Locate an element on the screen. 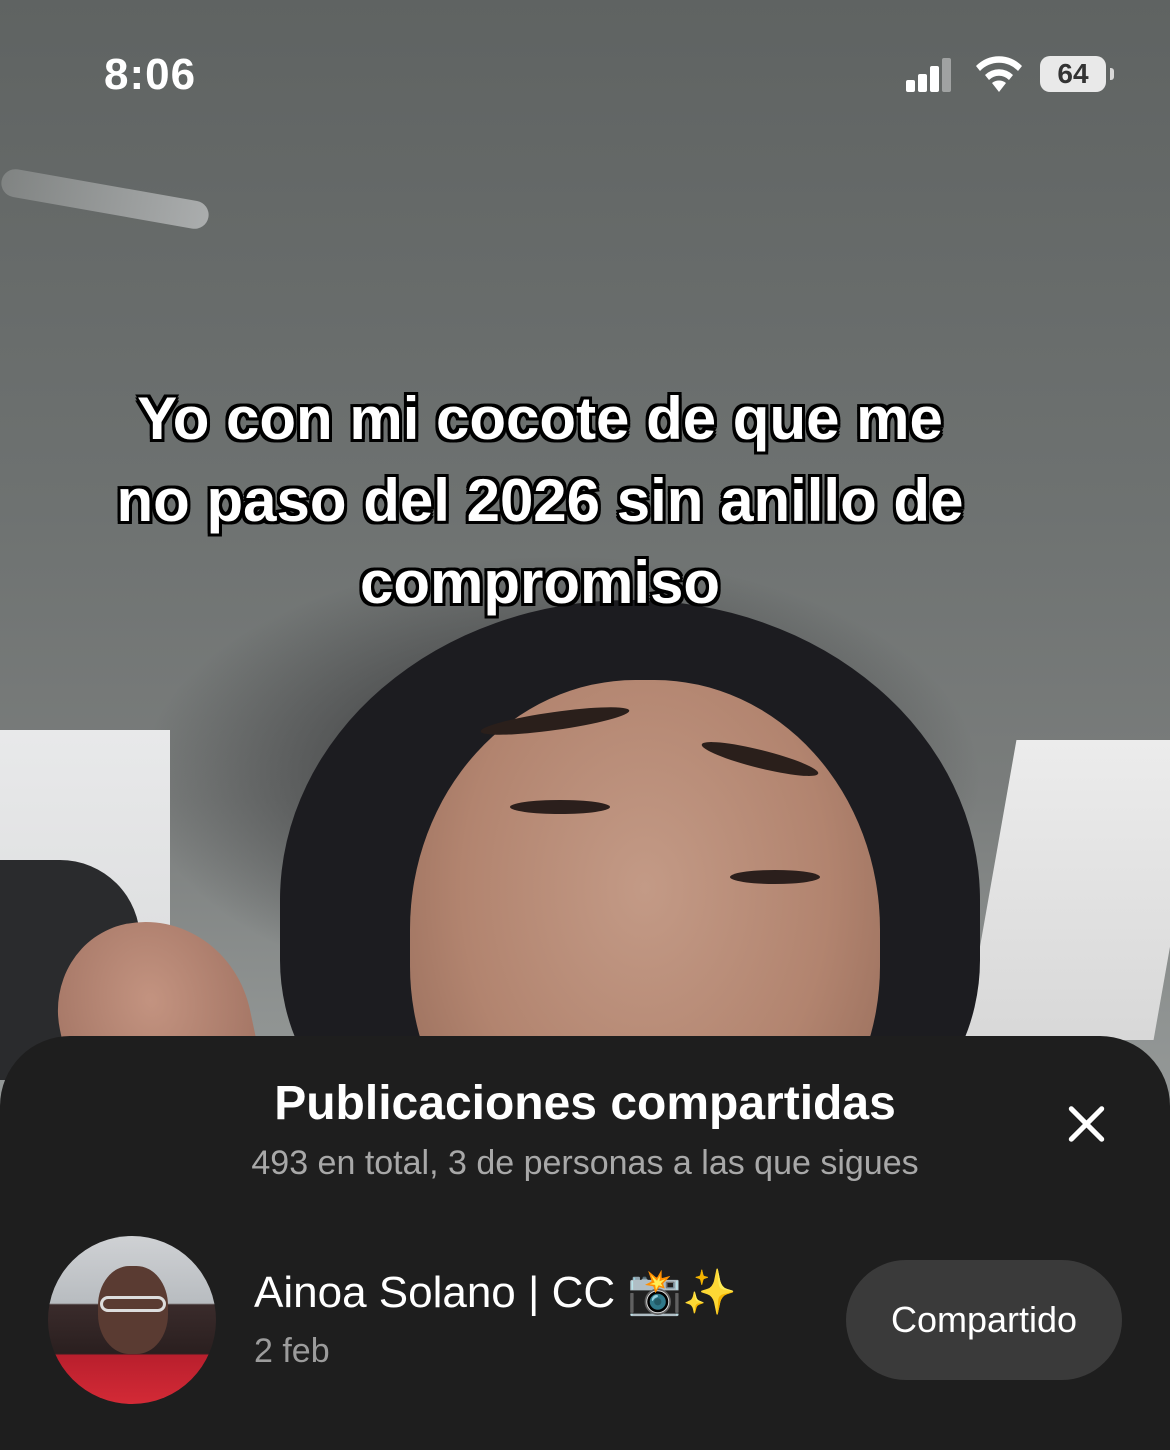 Image resolution: width=1170 pixels, height=1450 pixels. user-name: Ainoa Solano | CC 📸✨ is located at coordinates (495, 1292).